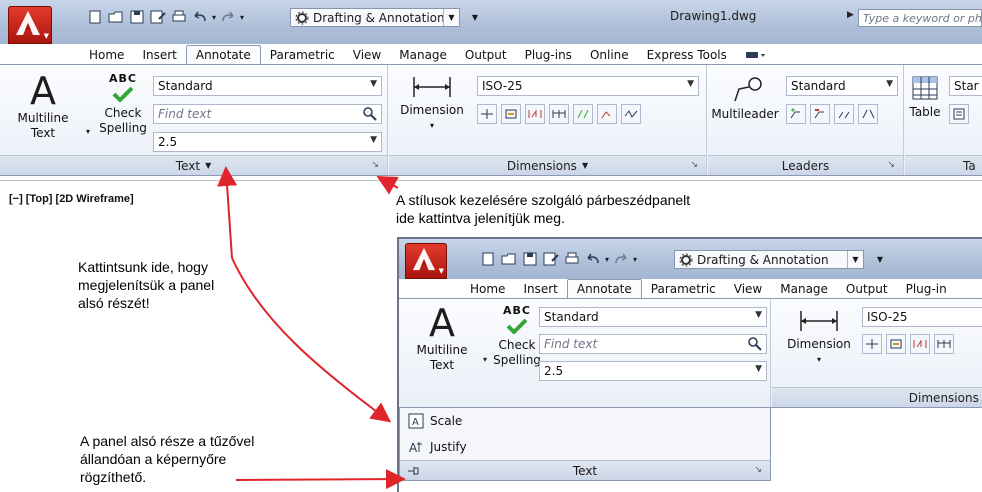 The height and width of the screenshot is (492, 982). Describe the element at coordinates (842, 86) in the screenshot. I see `multileader-style-select: Standard ▼` at that location.